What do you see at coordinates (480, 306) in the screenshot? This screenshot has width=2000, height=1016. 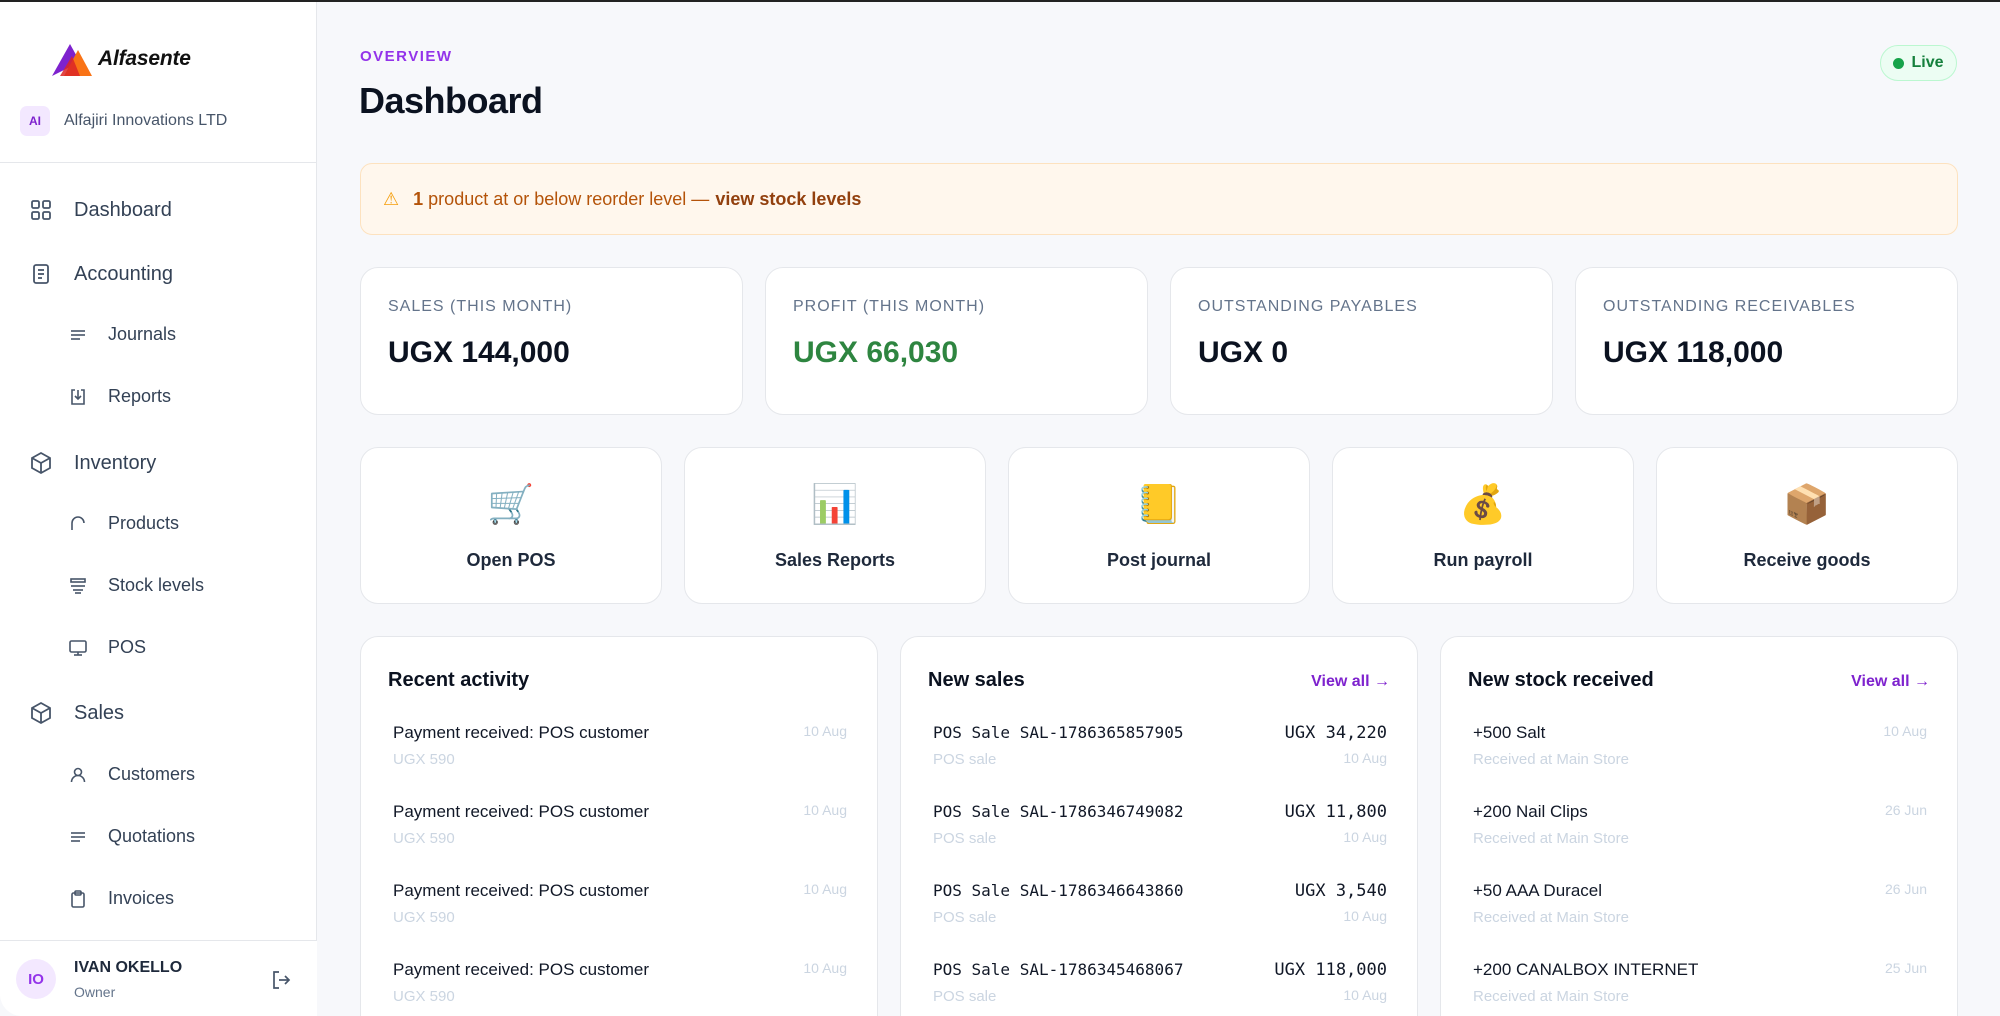 I see `kpi-label: SALES (THIS MONTH)` at bounding box center [480, 306].